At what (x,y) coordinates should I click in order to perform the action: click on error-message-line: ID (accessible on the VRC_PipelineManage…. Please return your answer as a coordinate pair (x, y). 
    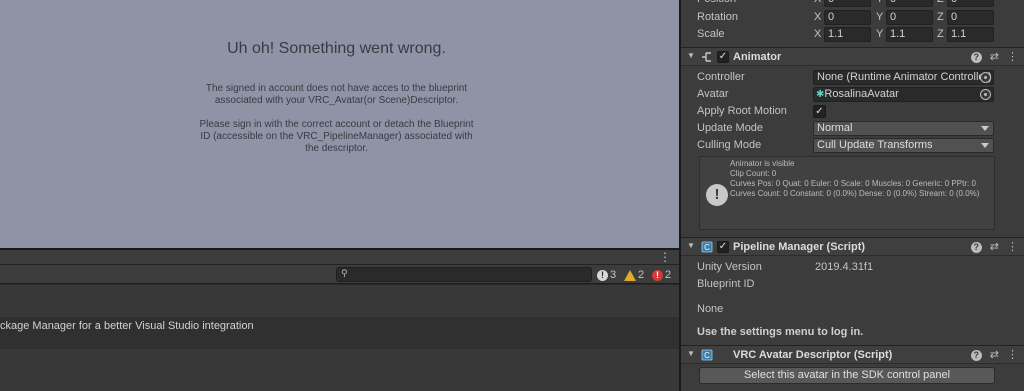
    Looking at the image, I should click on (336, 136).